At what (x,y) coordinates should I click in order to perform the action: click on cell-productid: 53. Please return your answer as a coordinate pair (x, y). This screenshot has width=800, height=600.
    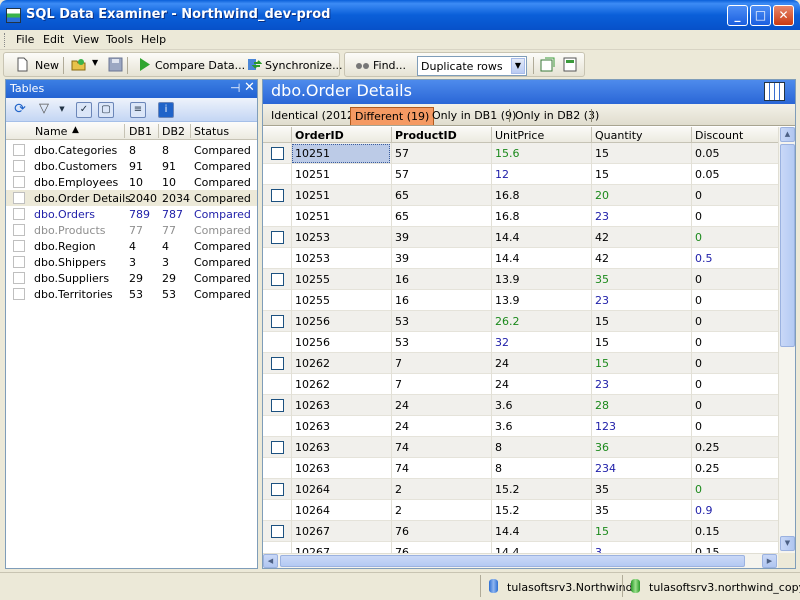
    Looking at the image, I should click on (402, 321).